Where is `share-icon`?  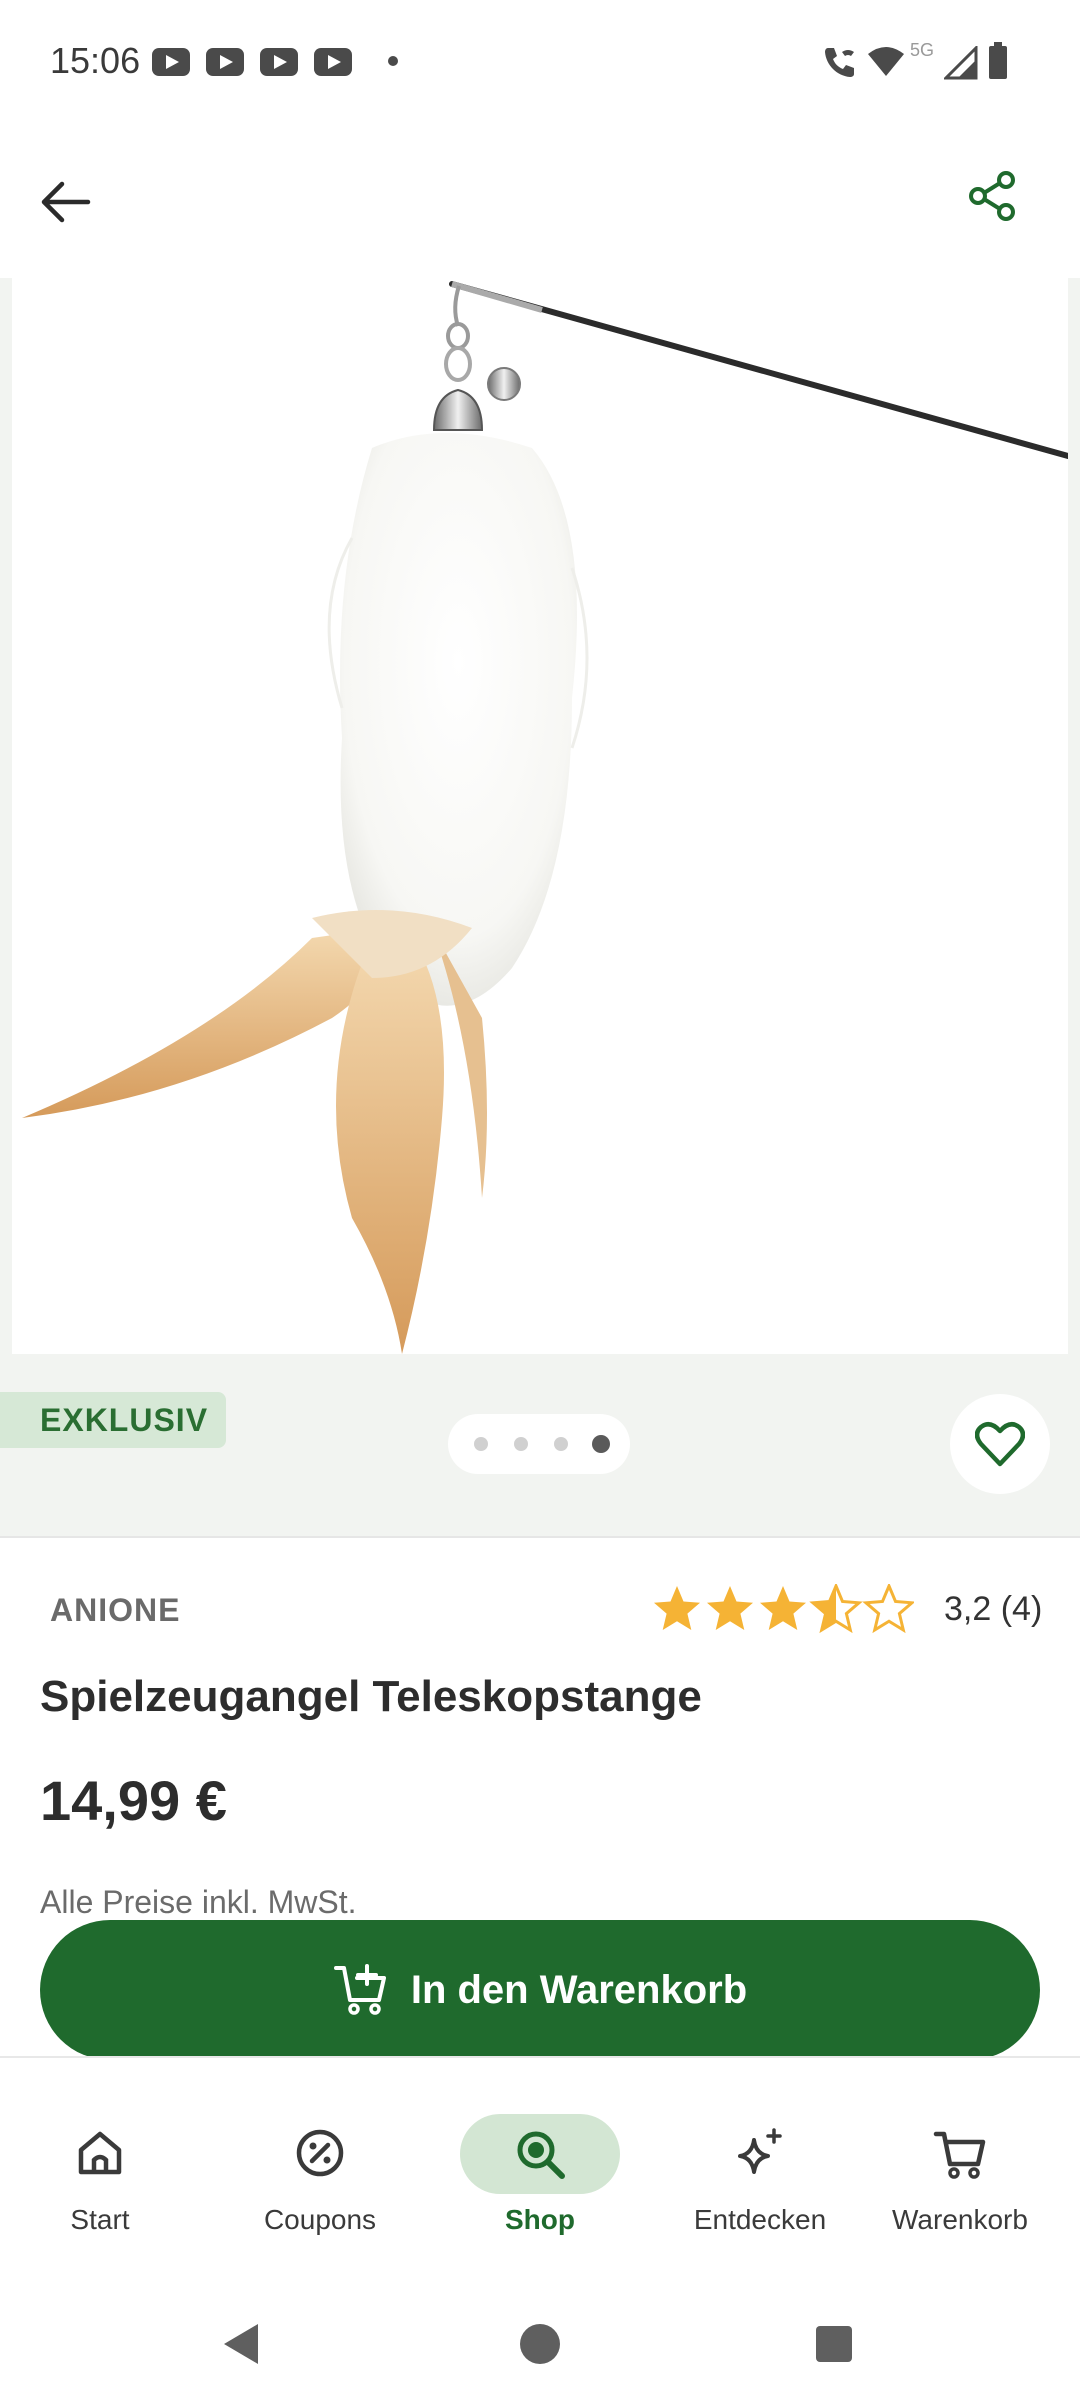
share-icon is located at coordinates (992, 196).